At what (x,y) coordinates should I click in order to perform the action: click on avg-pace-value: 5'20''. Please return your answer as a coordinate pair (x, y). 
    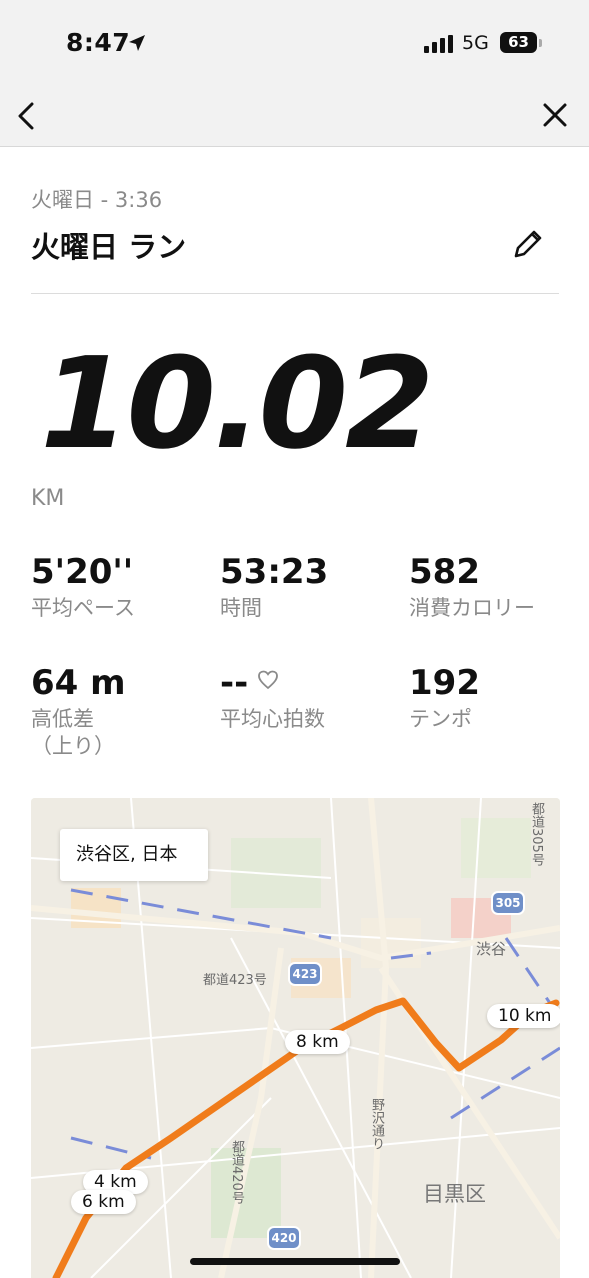
    Looking at the image, I should click on (82, 572).